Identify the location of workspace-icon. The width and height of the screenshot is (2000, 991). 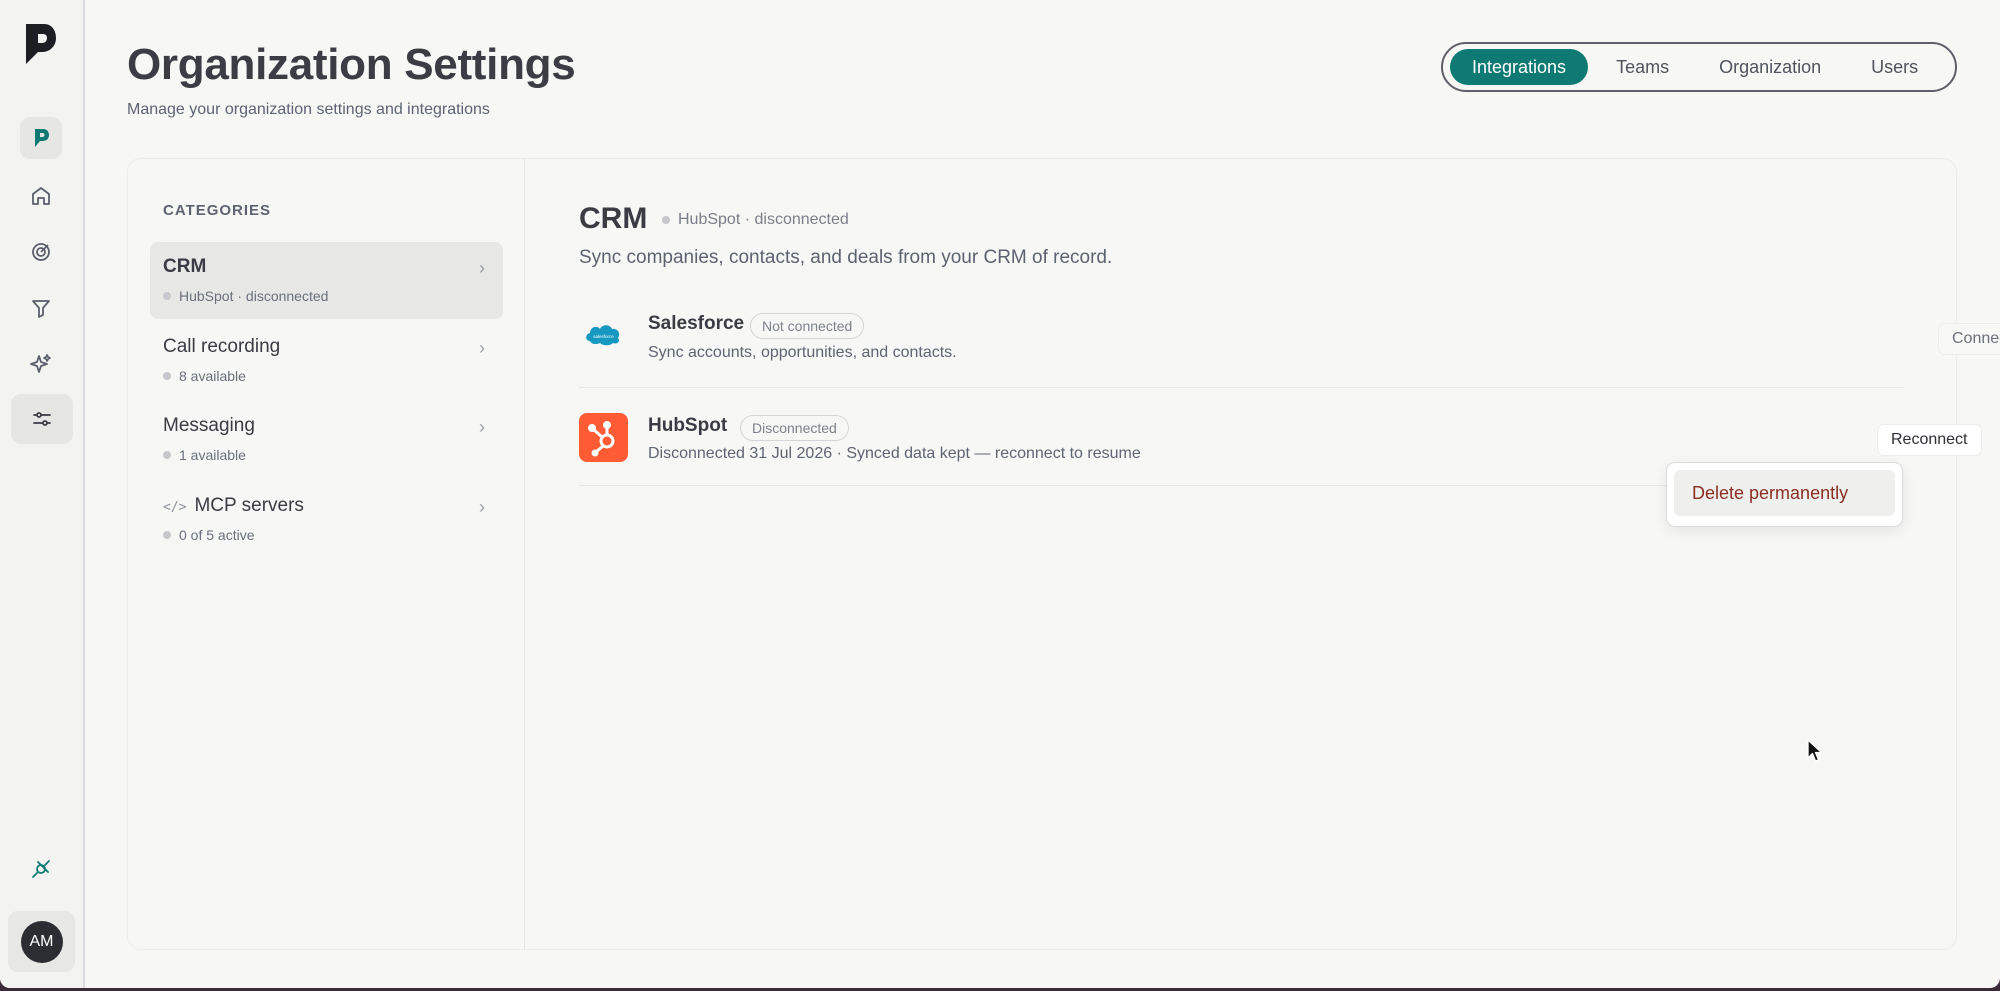
(41, 138).